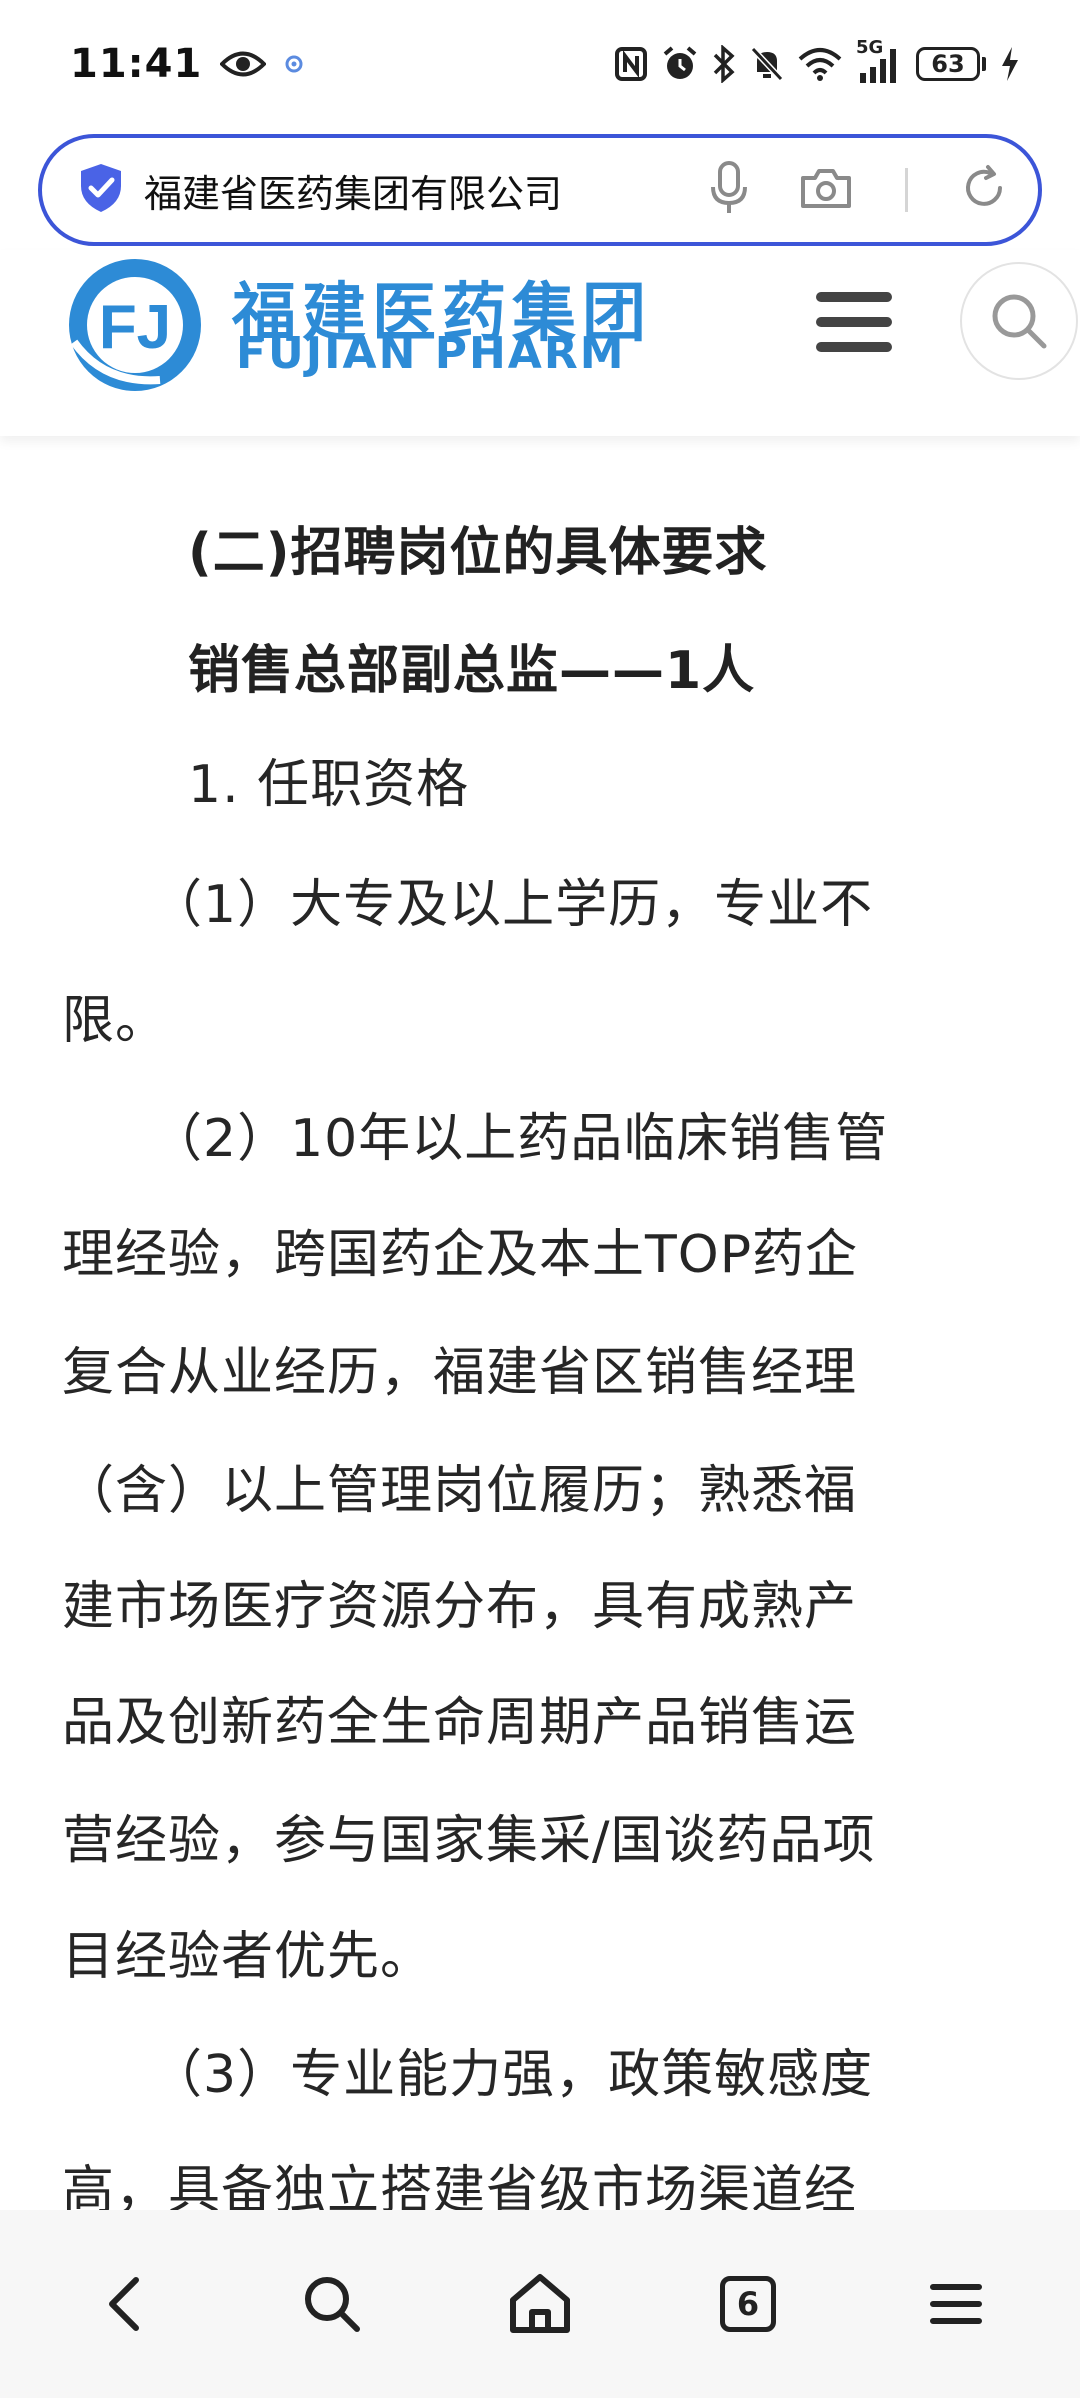 The width and height of the screenshot is (1080, 2398). I want to click on article-line: 高，具备独立搭建省级市场渠道经, so click(460, 2185).